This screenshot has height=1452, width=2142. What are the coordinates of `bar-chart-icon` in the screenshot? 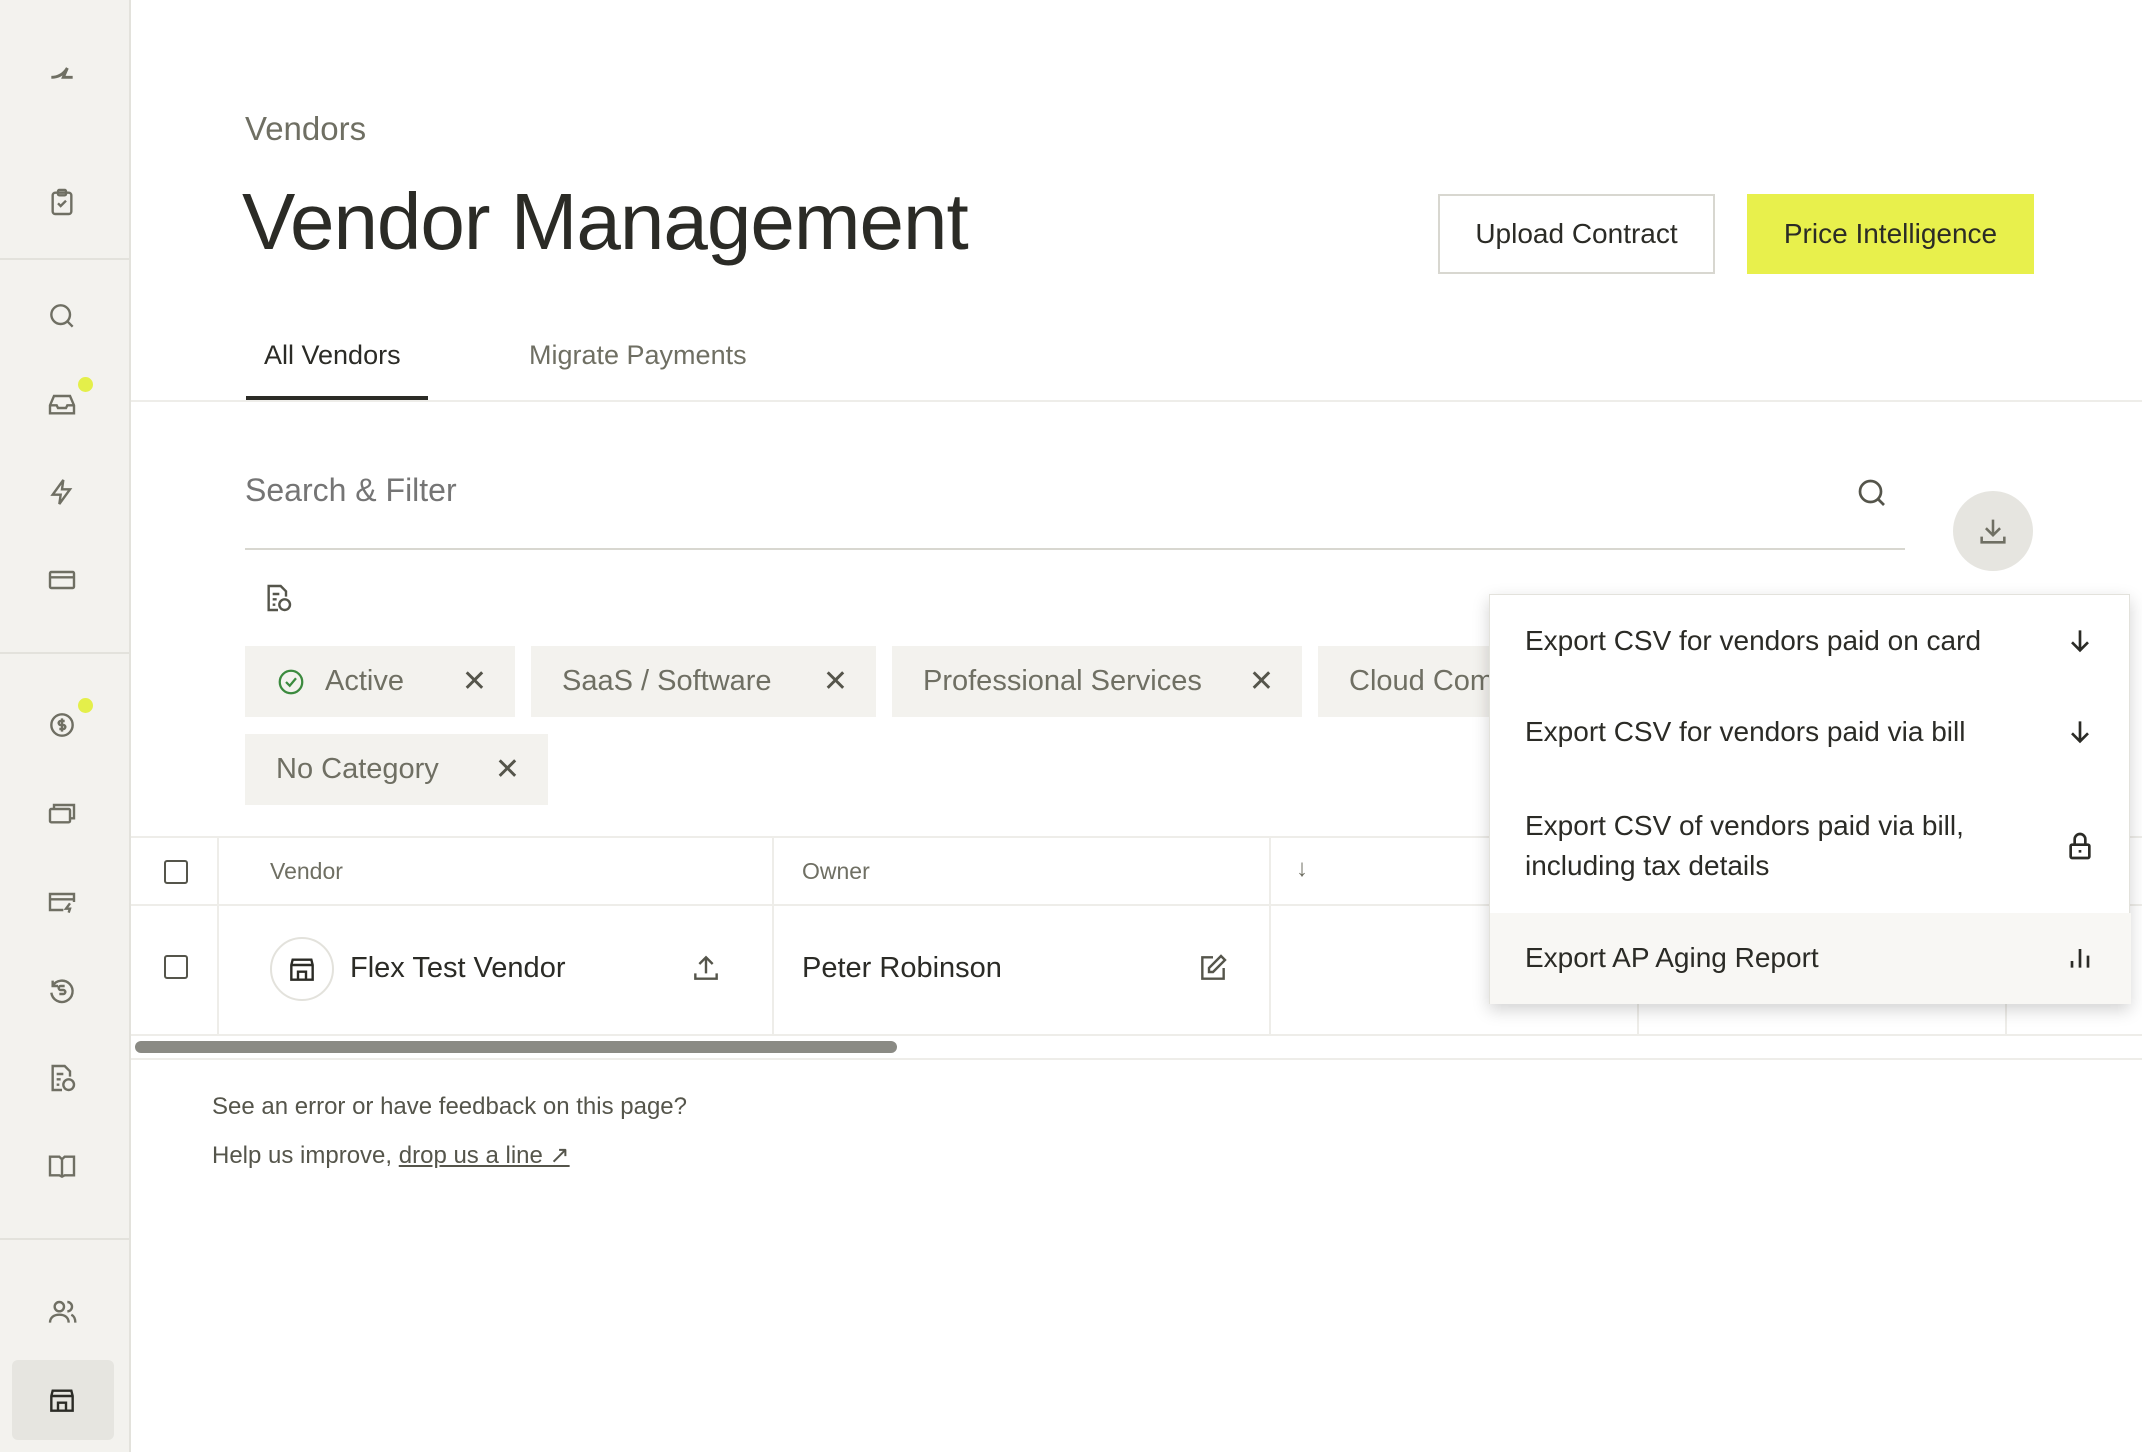 It's located at (2080, 957).